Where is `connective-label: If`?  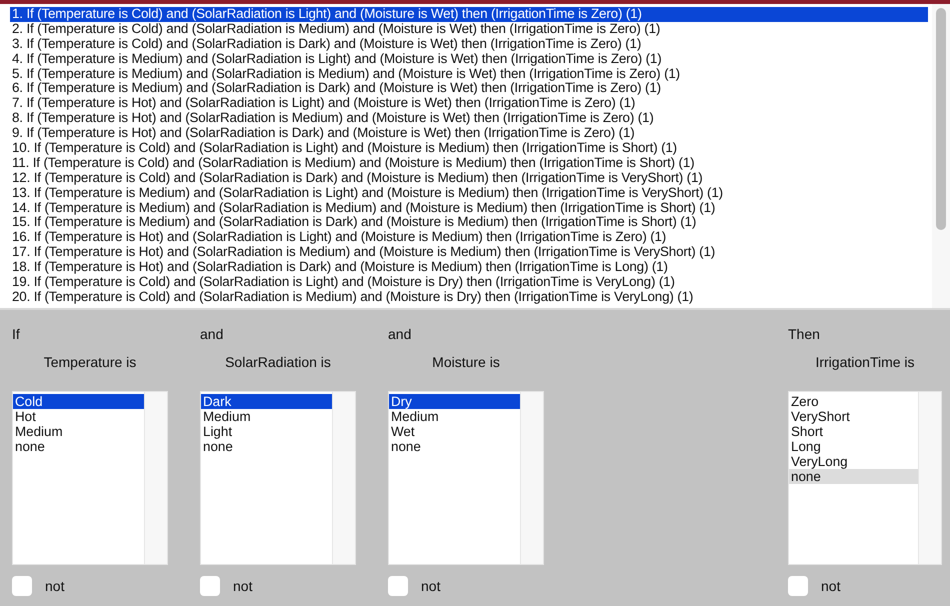 connective-label: If is located at coordinates (16, 335).